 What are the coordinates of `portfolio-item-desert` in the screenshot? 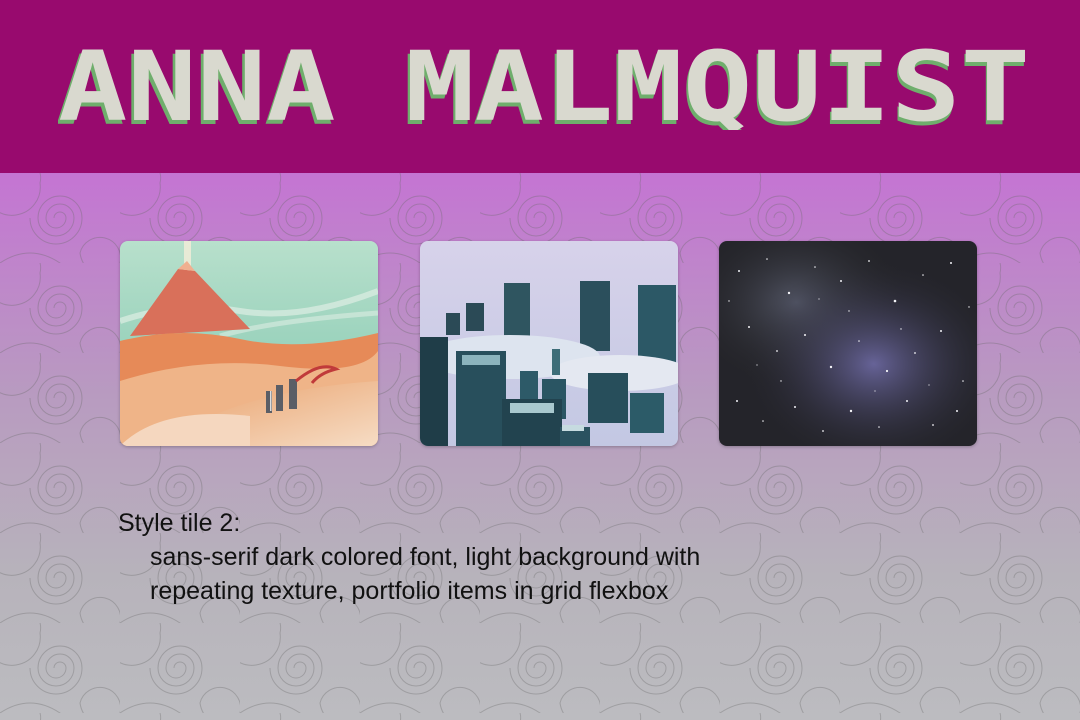 It's located at (249, 343).